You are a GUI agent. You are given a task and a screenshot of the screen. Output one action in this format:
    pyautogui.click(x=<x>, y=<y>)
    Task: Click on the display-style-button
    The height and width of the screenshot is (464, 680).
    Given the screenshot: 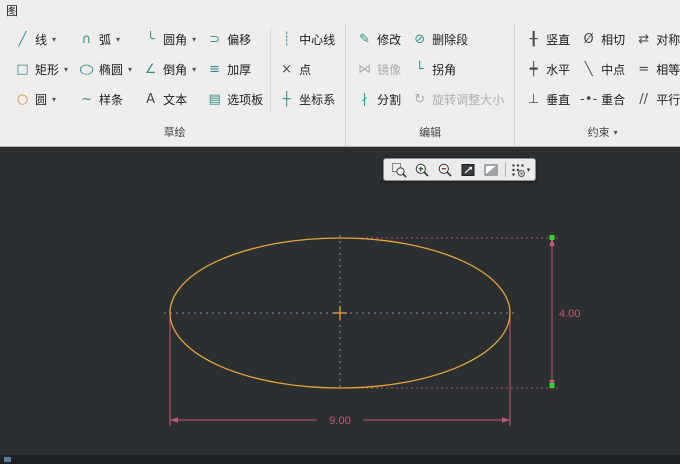 What is the action you would take?
    pyautogui.click(x=491, y=169)
    